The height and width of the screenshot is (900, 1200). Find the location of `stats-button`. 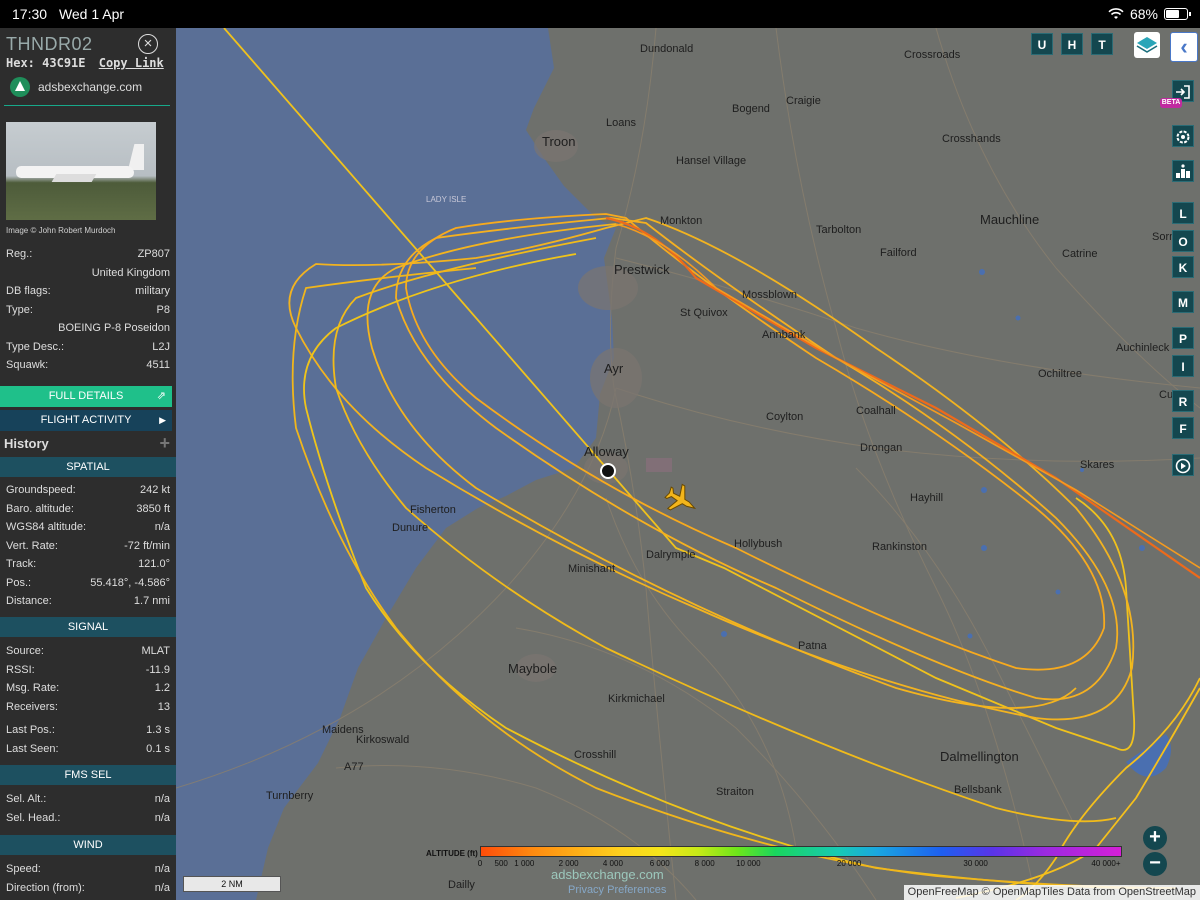

stats-button is located at coordinates (1183, 171).